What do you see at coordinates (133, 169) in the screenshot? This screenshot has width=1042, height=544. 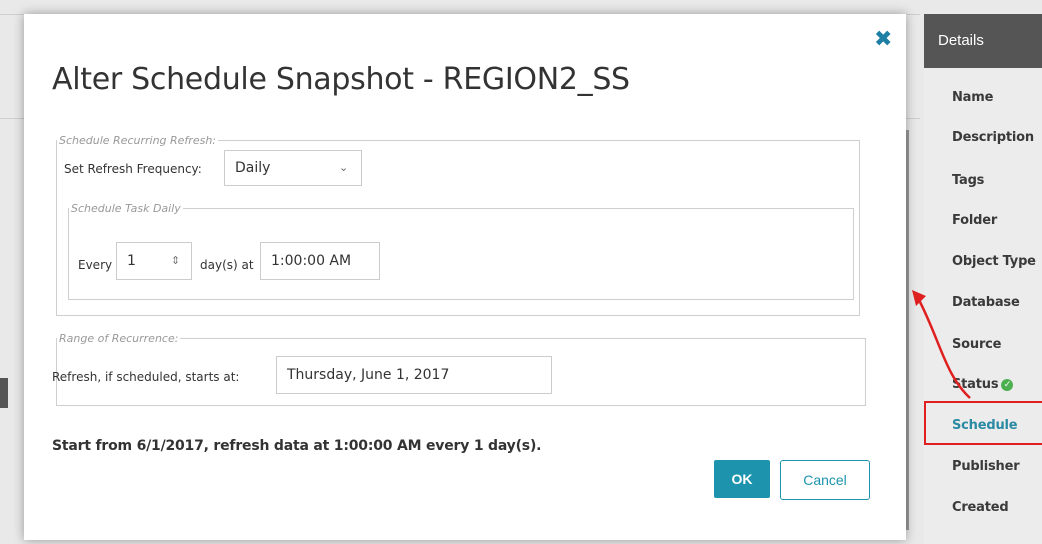 I see `frequency-label: Set Refresh Frequency:` at bounding box center [133, 169].